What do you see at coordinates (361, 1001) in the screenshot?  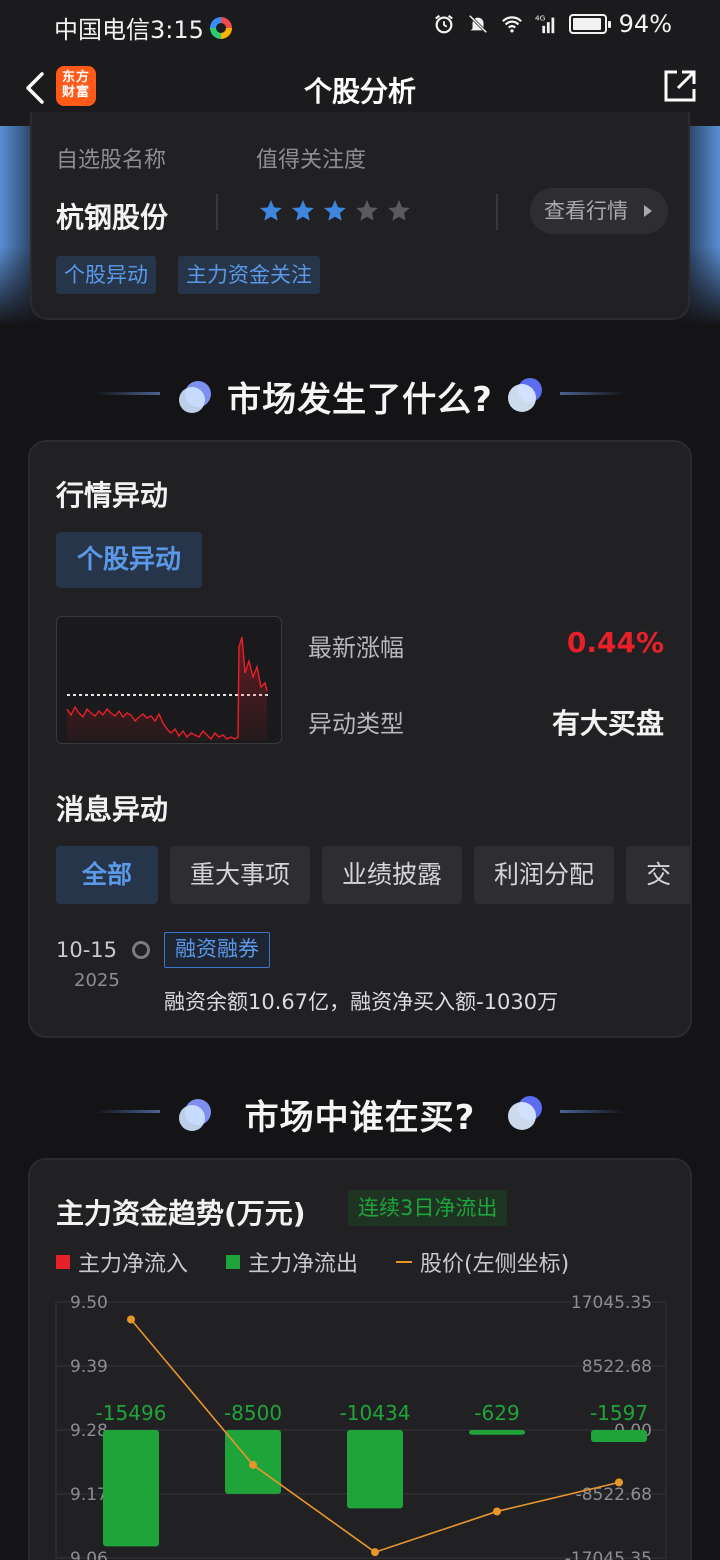 I see `news-item-text: 融资余额10.67亿，融资净买入额-1030万` at bounding box center [361, 1001].